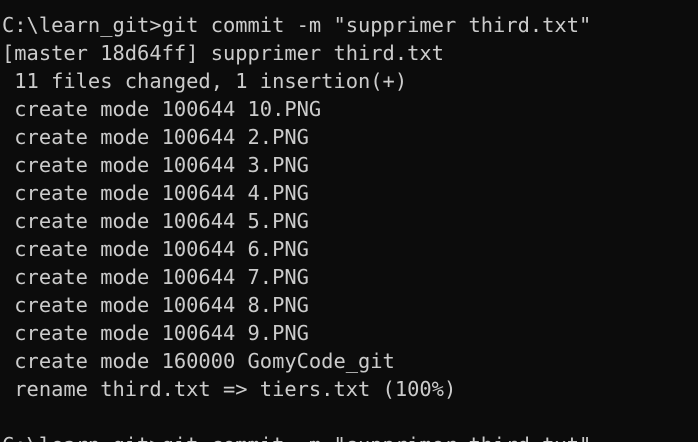 The image size is (698, 442). What do you see at coordinates (198, 361) in the screenshot?
I see `create-mode-line: create mode 160000 GomyCode_git` at bounding box center [198, 361].